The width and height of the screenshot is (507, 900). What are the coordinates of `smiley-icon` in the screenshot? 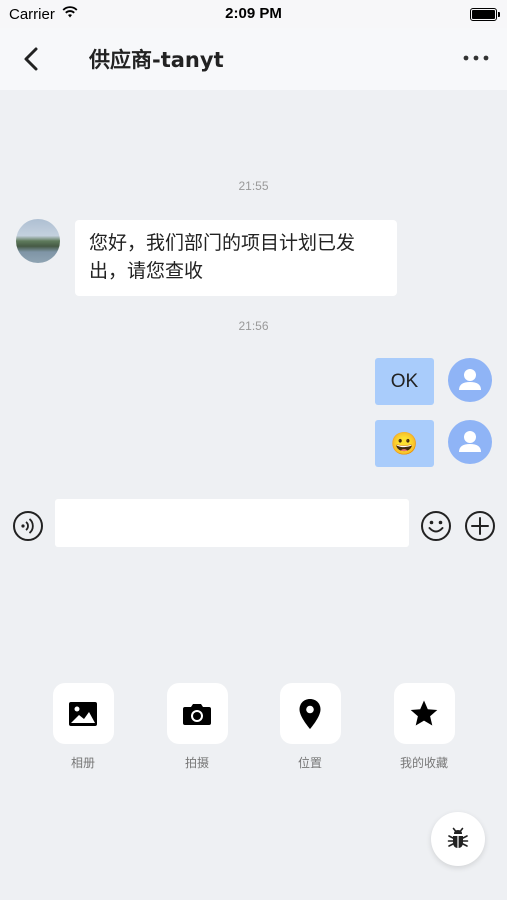 It's located at (436, 526).